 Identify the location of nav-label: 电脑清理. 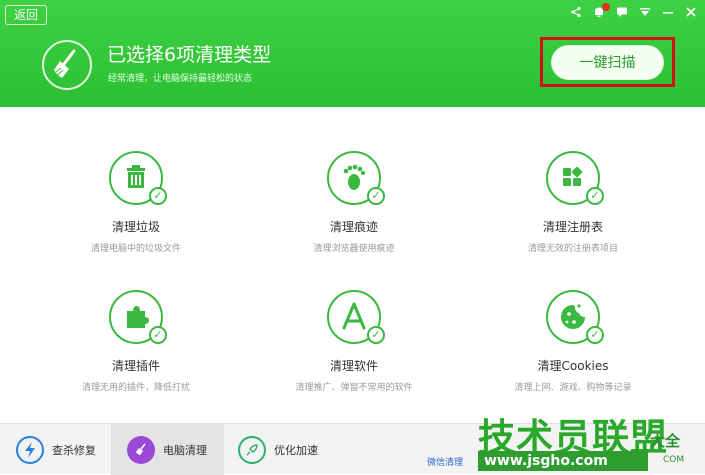
(185, 450).